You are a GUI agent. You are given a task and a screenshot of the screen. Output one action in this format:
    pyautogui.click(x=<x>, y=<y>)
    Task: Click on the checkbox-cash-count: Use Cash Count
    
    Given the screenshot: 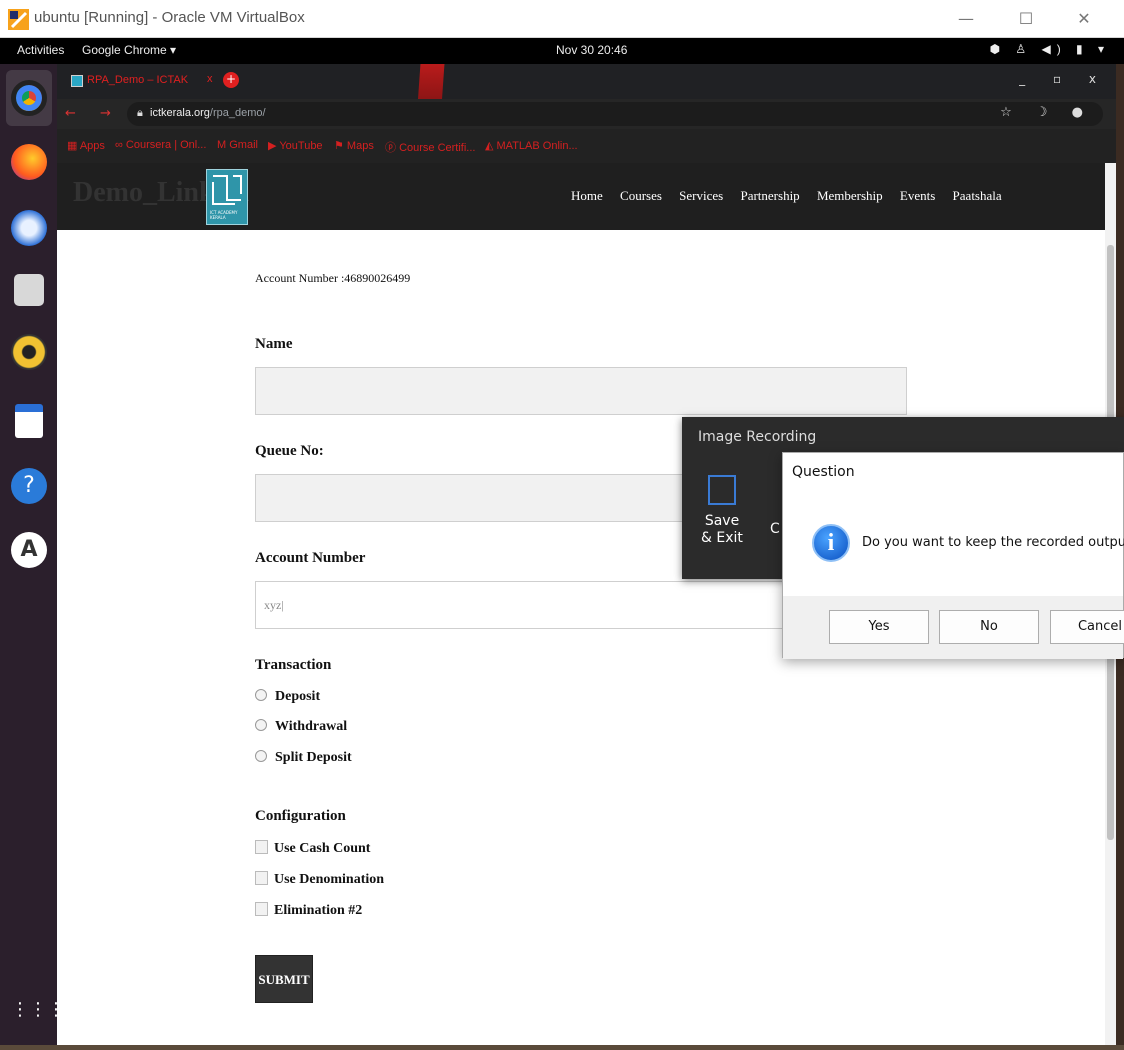 What is the action you would take?
    pyautogui.click(x=312, y=848)
    